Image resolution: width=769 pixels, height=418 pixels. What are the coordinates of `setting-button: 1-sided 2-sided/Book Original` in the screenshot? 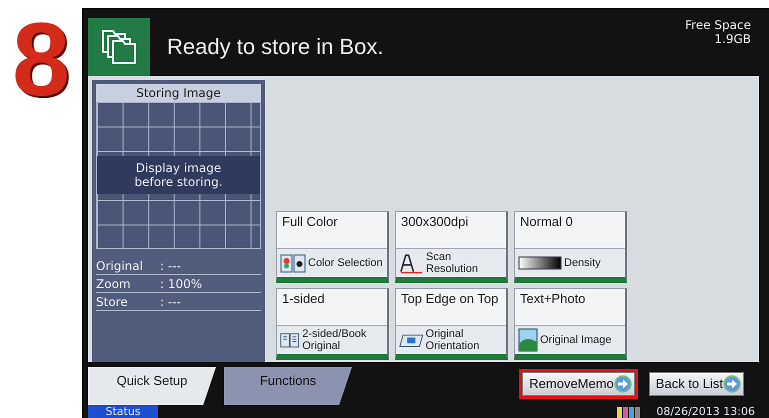 It's located at (332, 324).